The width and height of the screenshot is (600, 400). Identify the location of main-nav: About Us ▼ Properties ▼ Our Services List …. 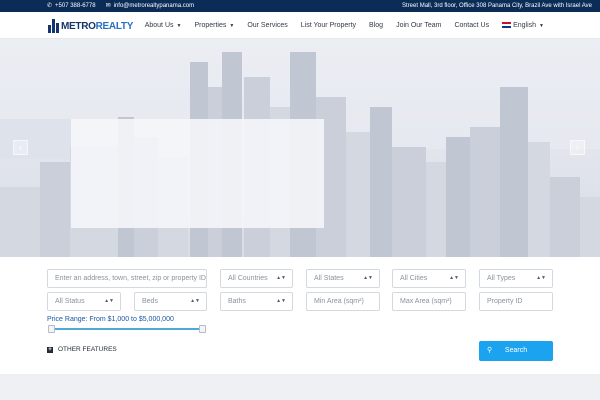
(344, 25).